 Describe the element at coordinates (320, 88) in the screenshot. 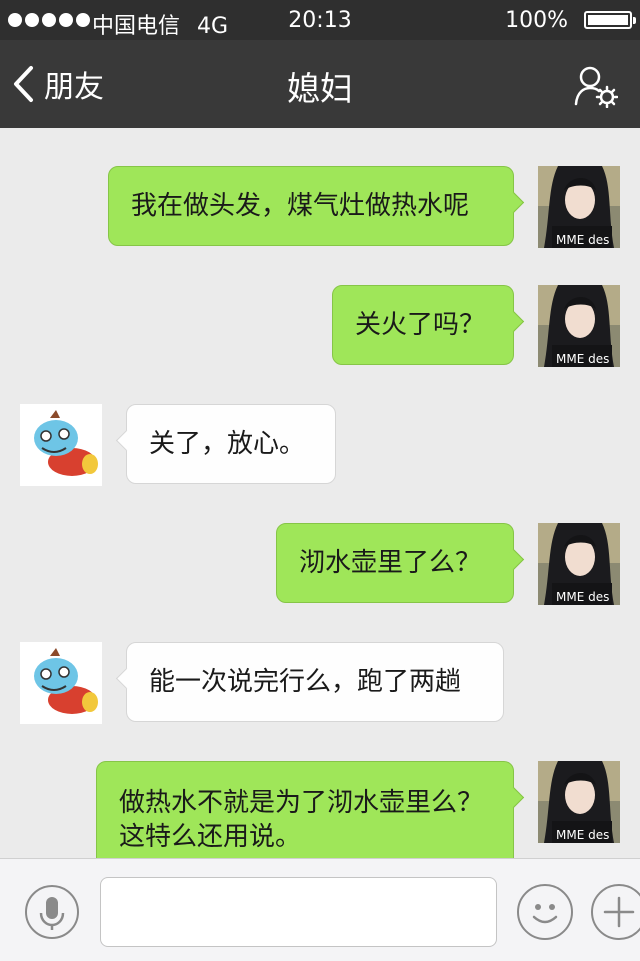

I see `page-title: 媳妇` at that location.